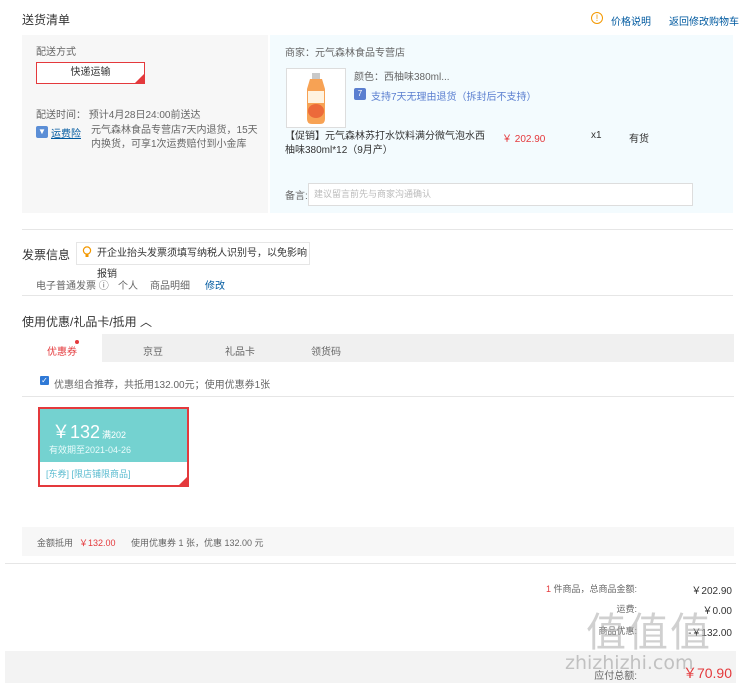 The height and width of the screenshot is (683, 741). What do you see at coordinates (128, 286) in the screenshot?
I see `invoice-person: 个人` at bounding box center [128, 286].